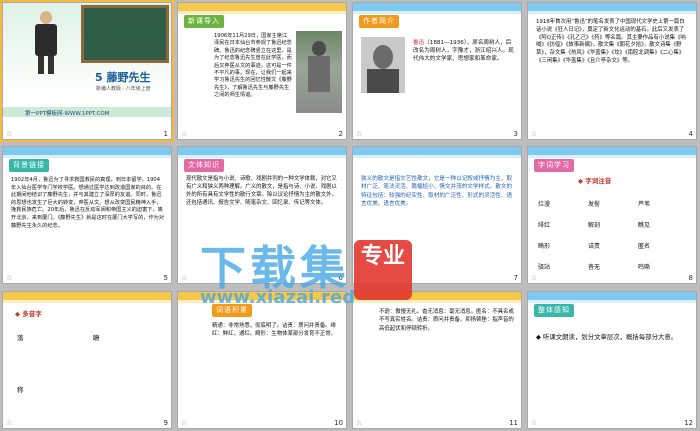  I want to click on section-tag: 作者简介, so click(379, 21).